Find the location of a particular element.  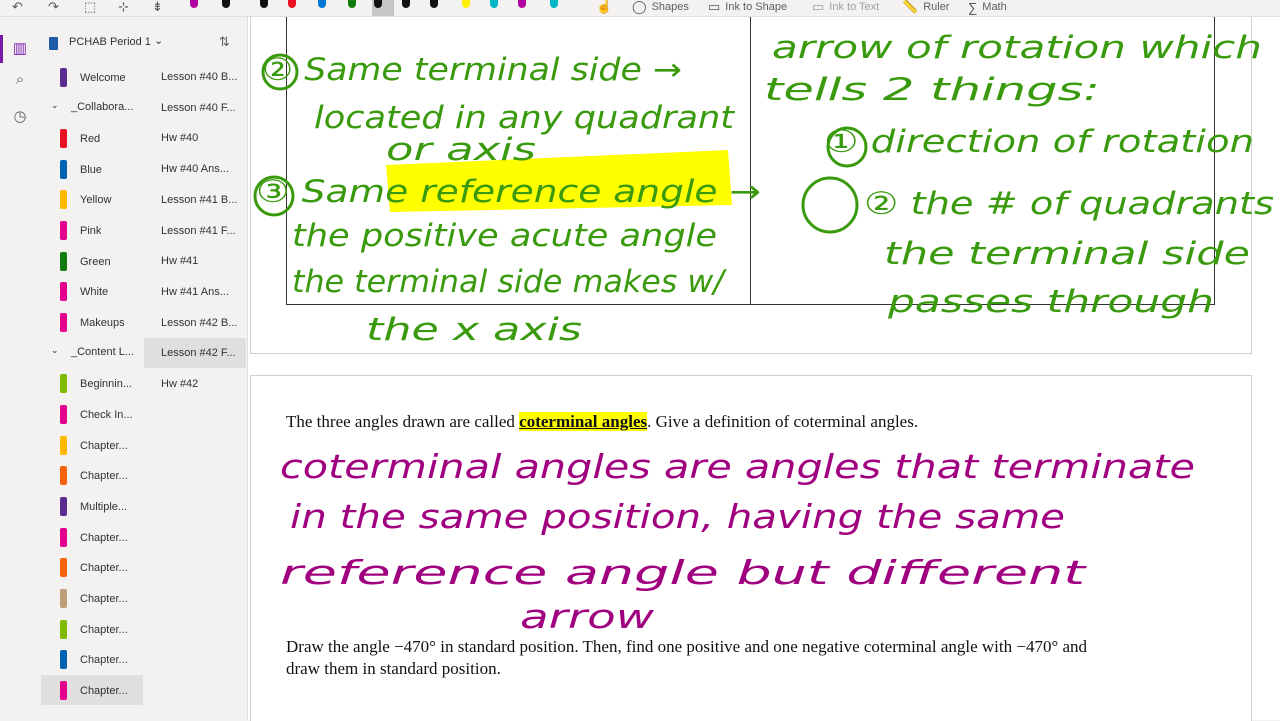

lasso-icon: ⬚ is located at coordinates (90, 7).